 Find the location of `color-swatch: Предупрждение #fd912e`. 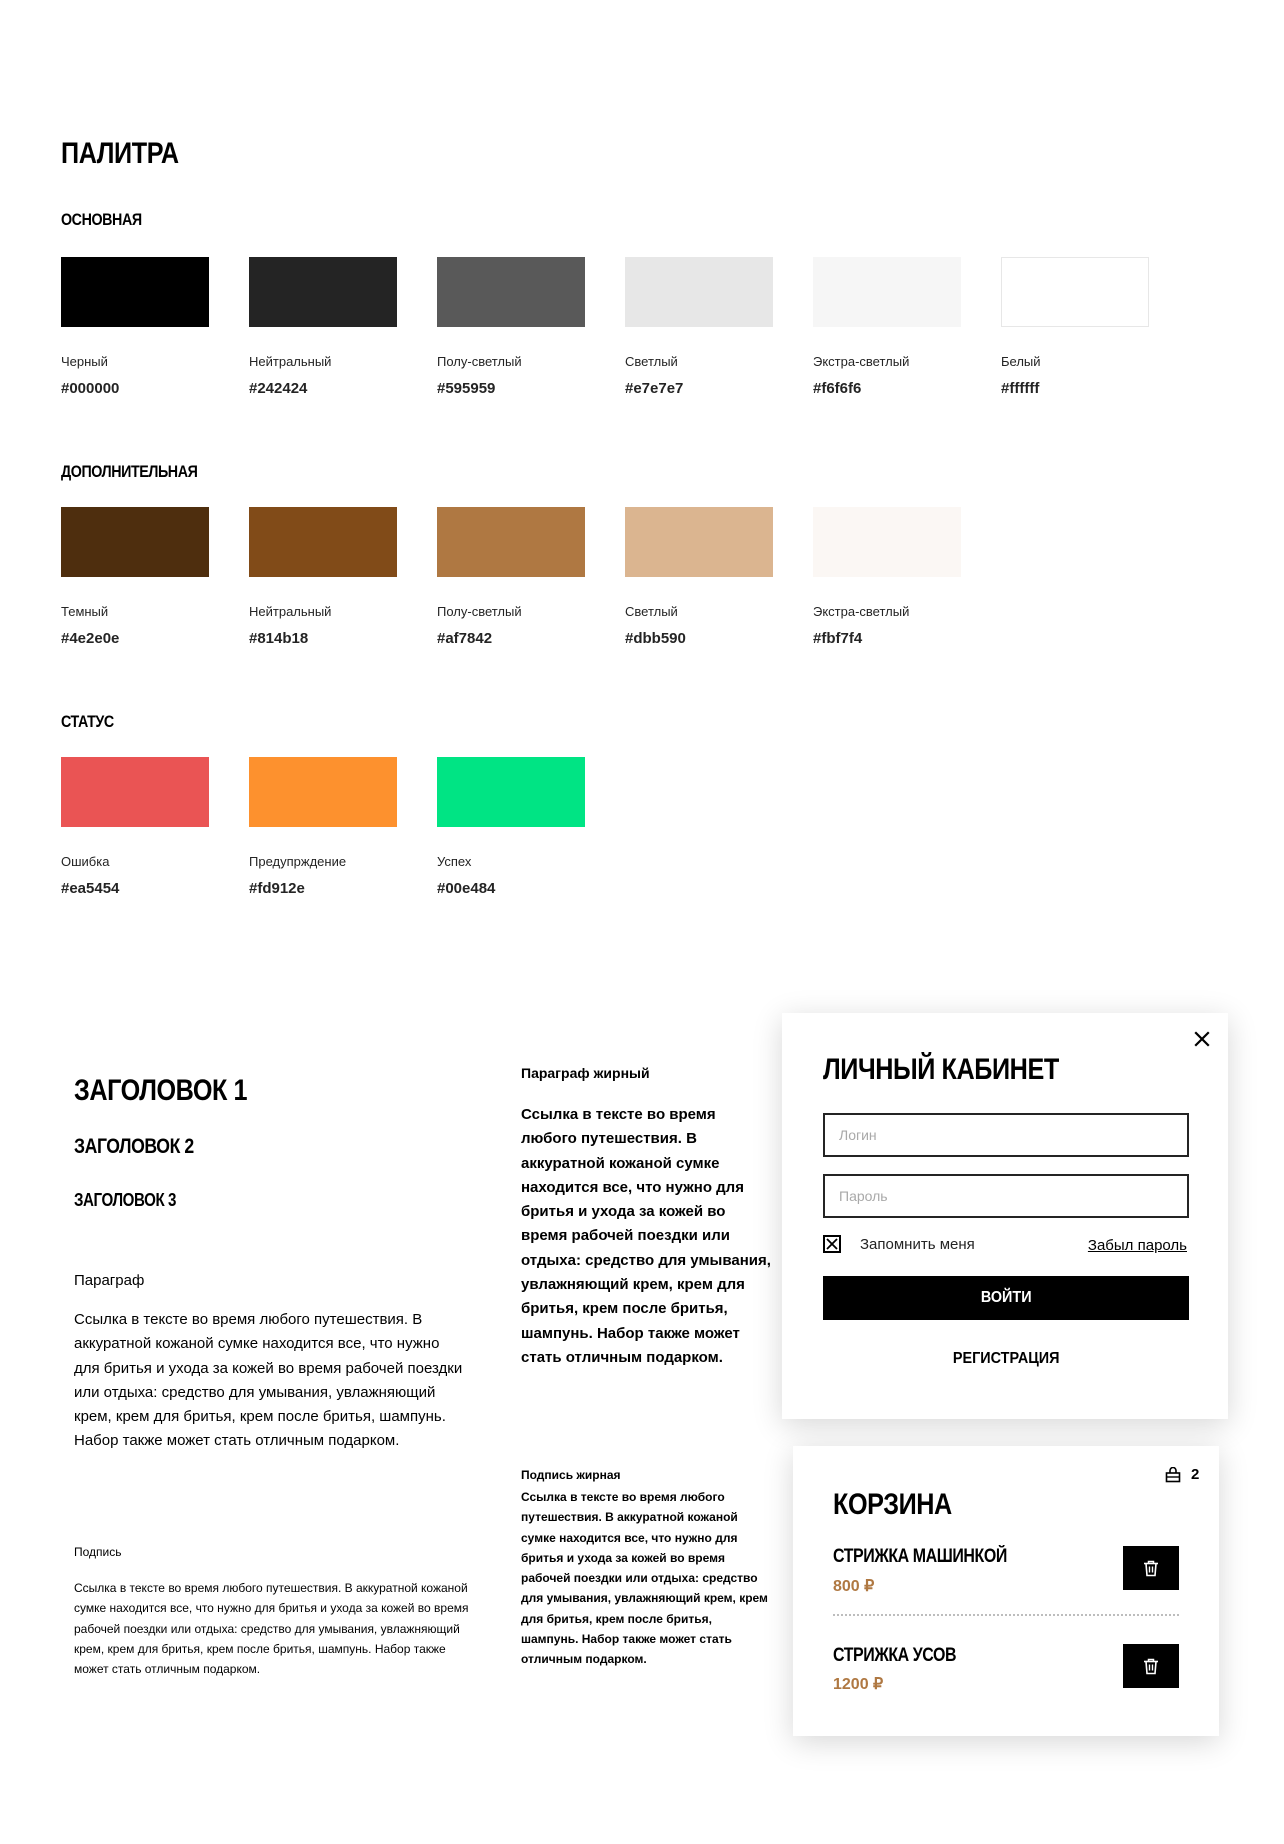

color-swatch: Предупрждение #fd912e is located at coordinates (323, 827).